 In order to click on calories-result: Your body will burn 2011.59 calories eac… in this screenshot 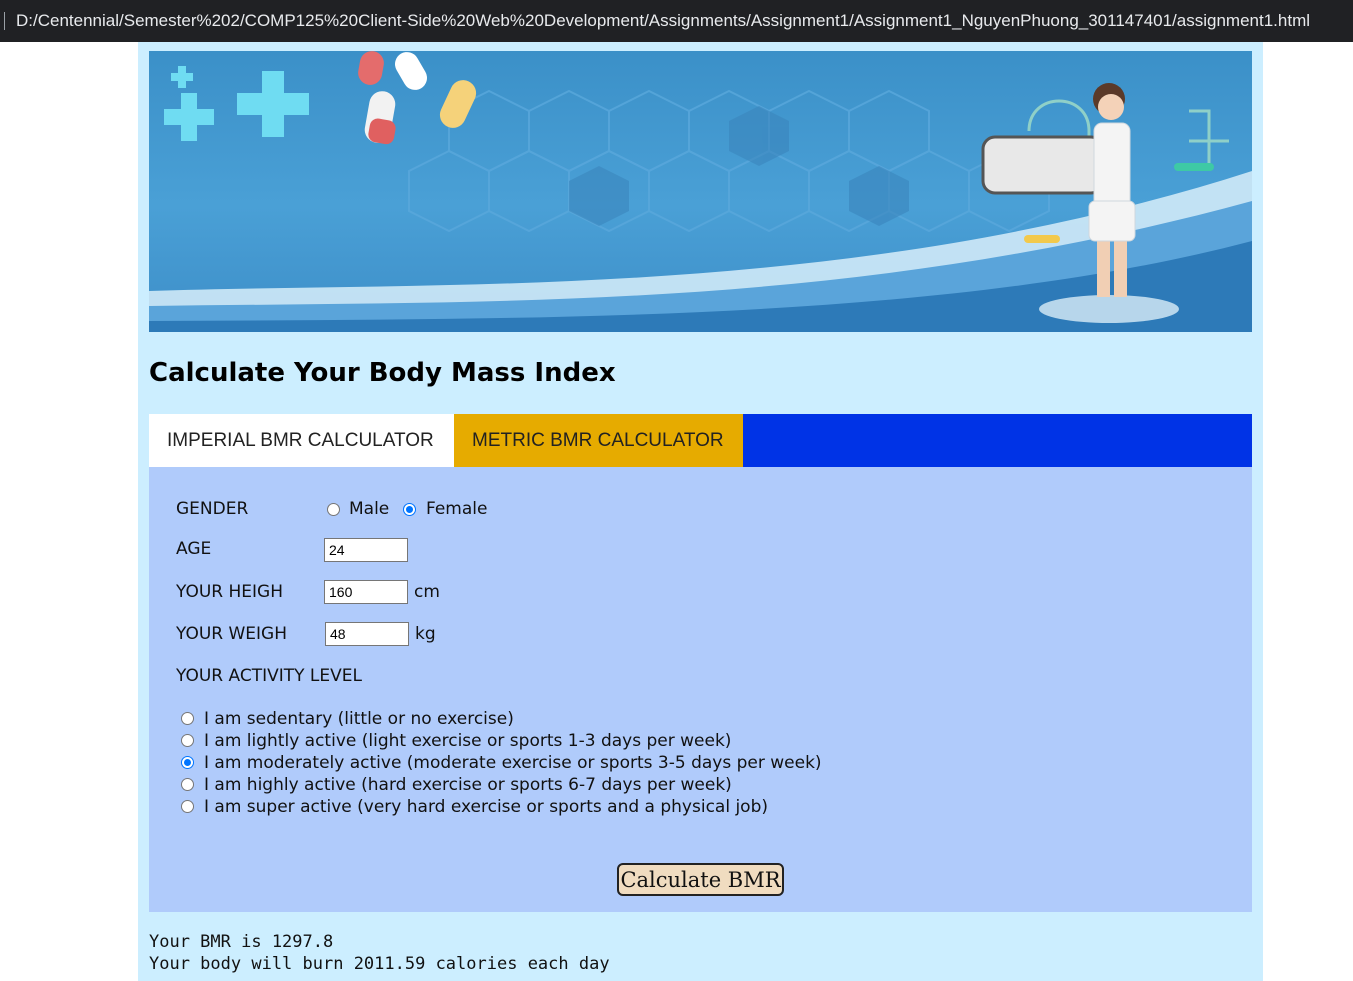, I will do `click(379, 964)`.